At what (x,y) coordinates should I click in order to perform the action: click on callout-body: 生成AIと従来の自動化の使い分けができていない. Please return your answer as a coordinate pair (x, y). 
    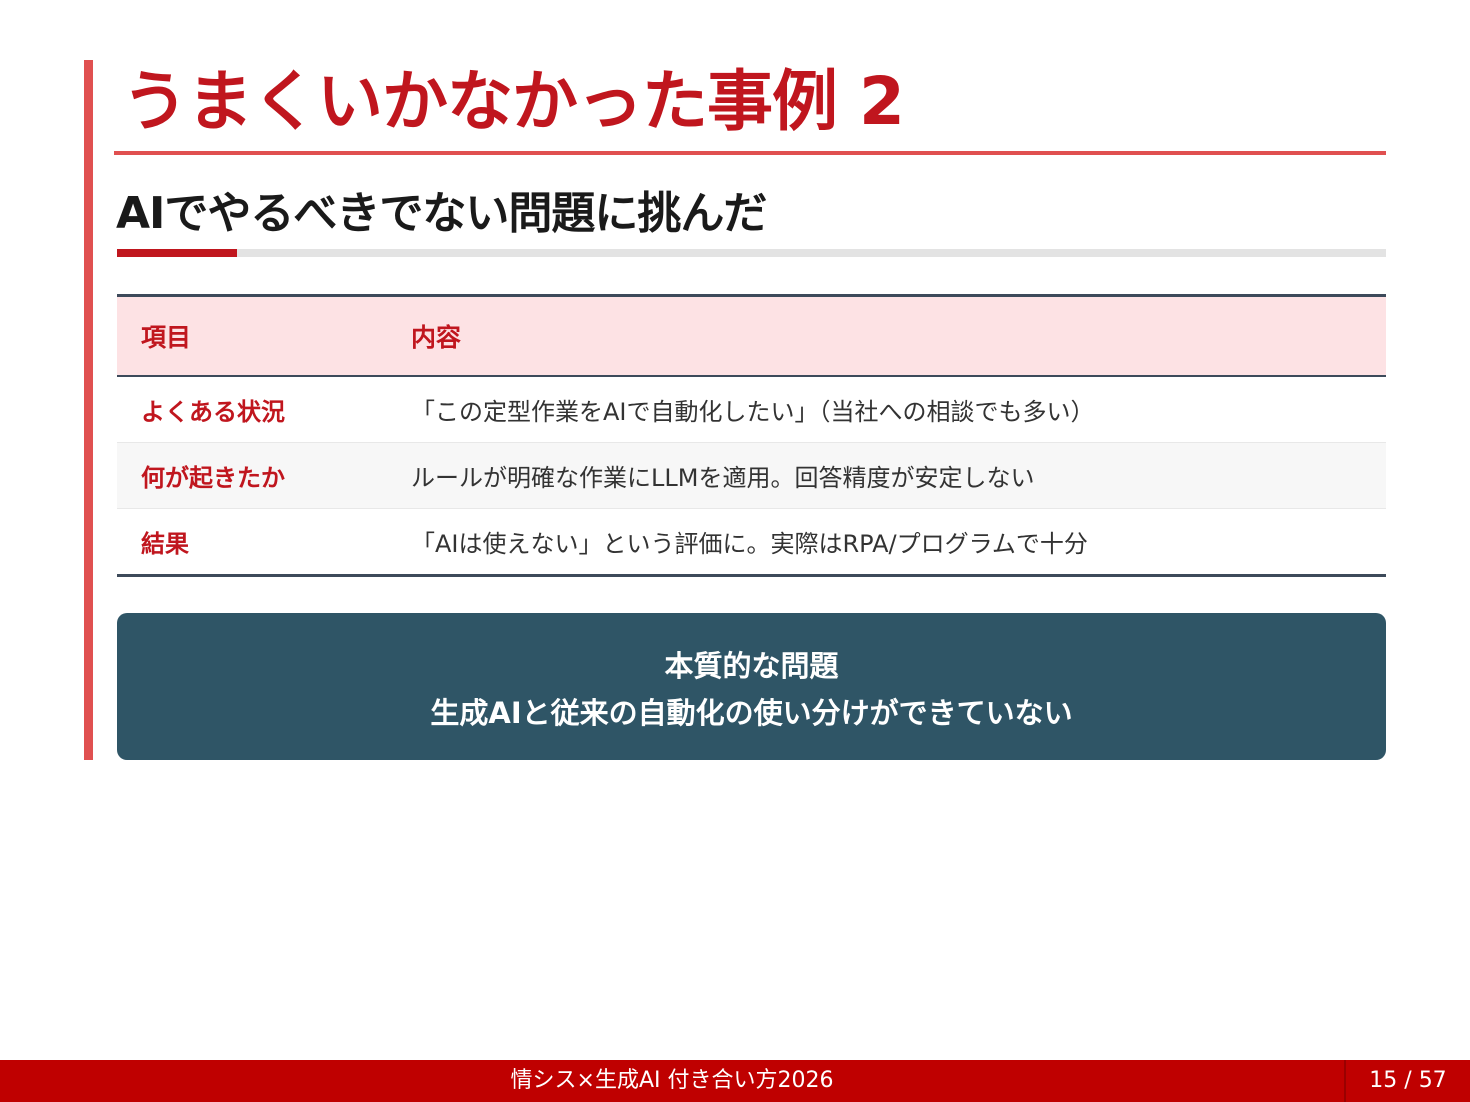
    Looking at the image, I should click on (751, 713).